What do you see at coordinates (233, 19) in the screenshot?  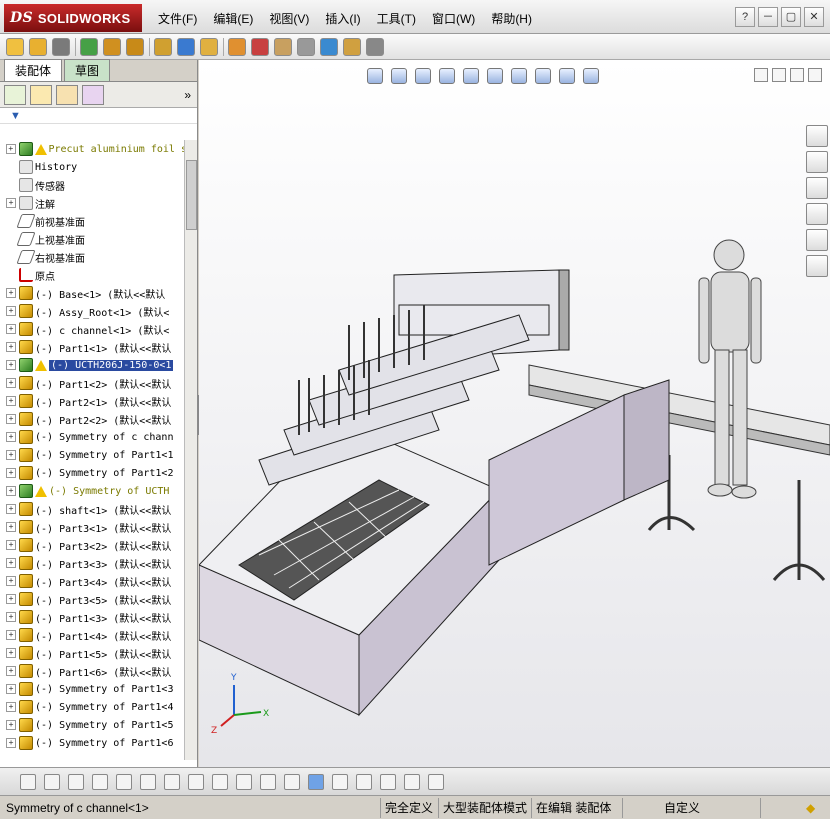 I see `menu-edit: 编辑(E)` at bounding box center [233, 19].